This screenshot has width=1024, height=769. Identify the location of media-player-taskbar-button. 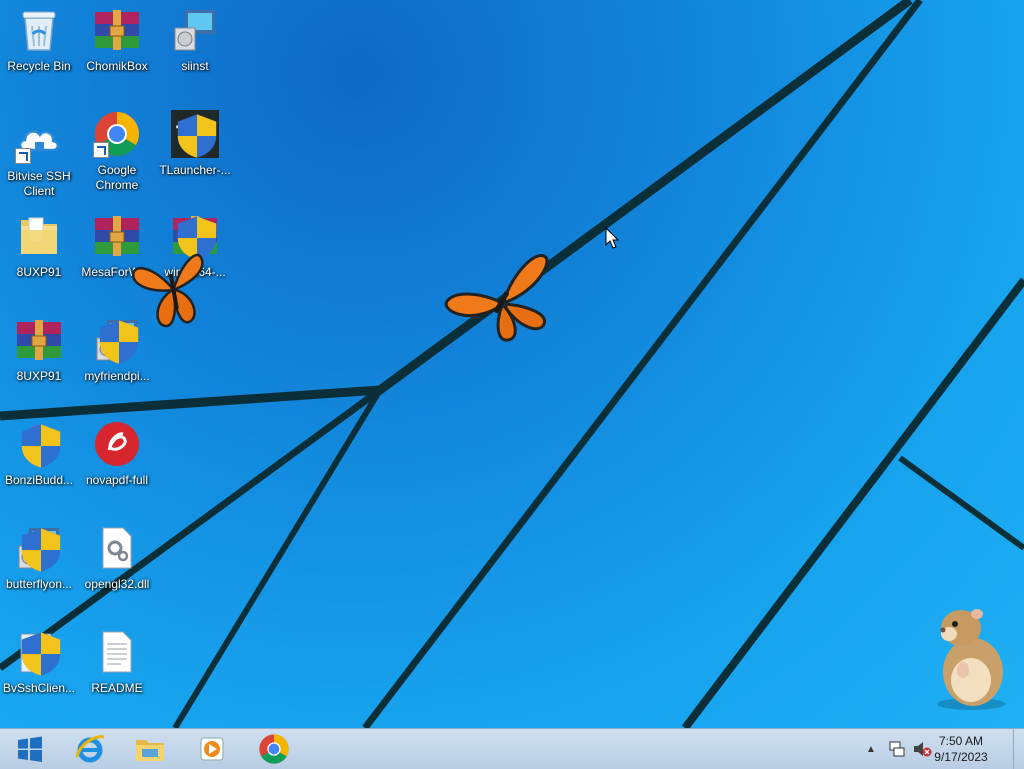
(212, 749).